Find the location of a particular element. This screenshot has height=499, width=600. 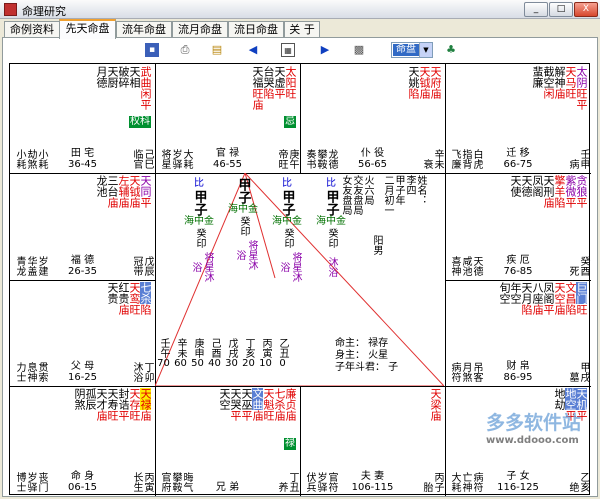

minor-star: 咸池 is located at coordinates (465, 266).